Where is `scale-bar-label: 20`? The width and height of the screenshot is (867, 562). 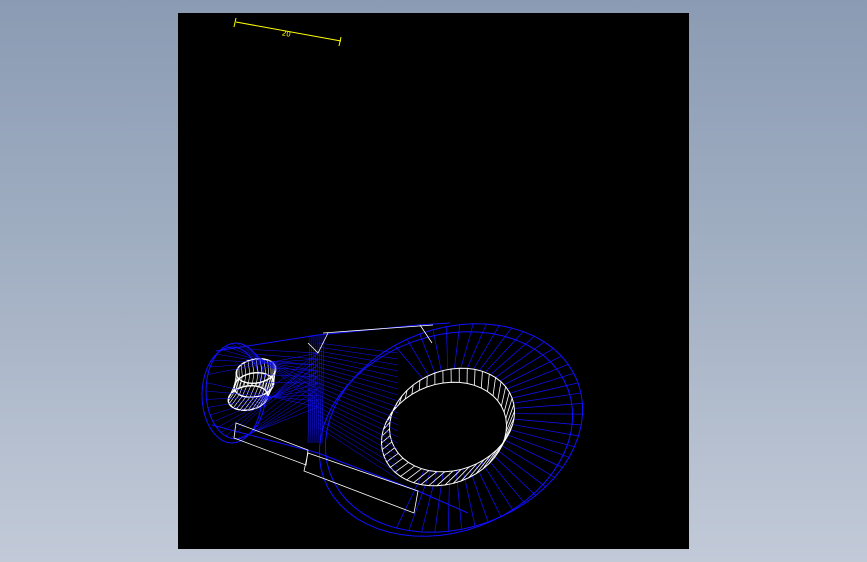 scale-bar-label: 20 is located at coordinates (286, 33).